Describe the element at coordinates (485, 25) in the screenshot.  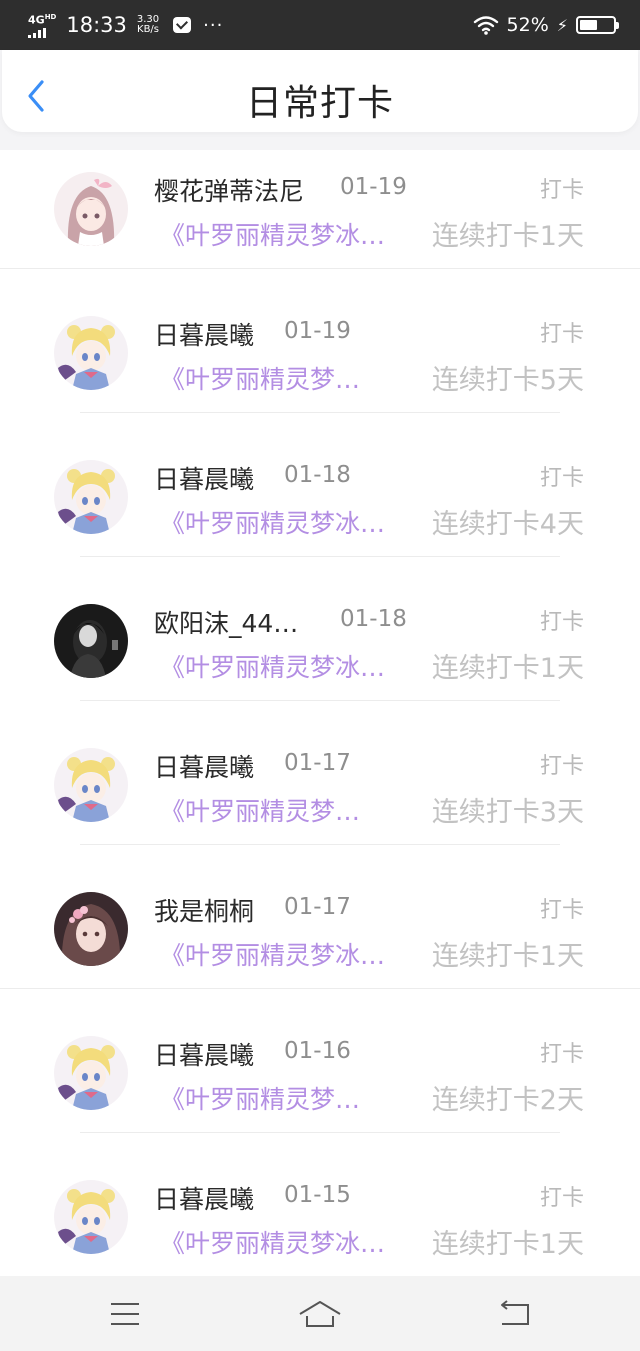
I see `wifi-icon` at that location.